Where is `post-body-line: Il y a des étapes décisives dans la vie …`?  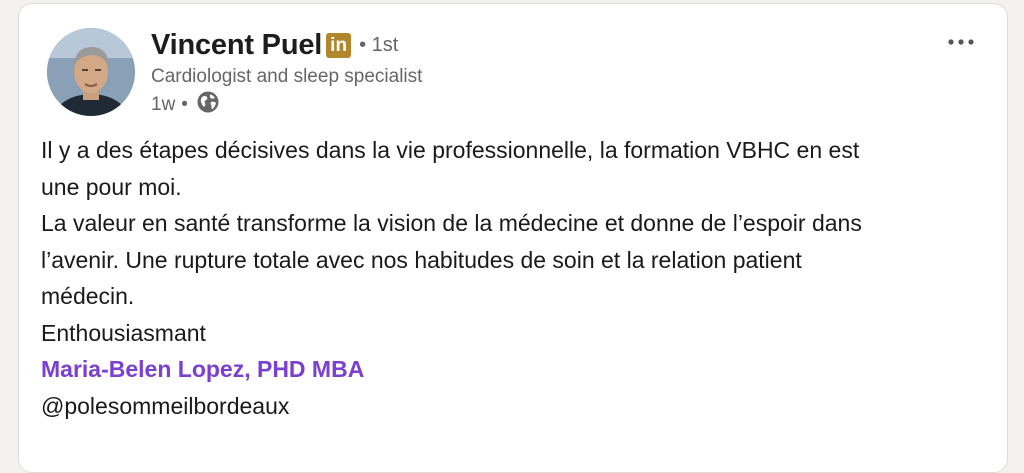 post-body-line: Il y a des étapes décisives dans la vie … is located at coordinates (450, 150).